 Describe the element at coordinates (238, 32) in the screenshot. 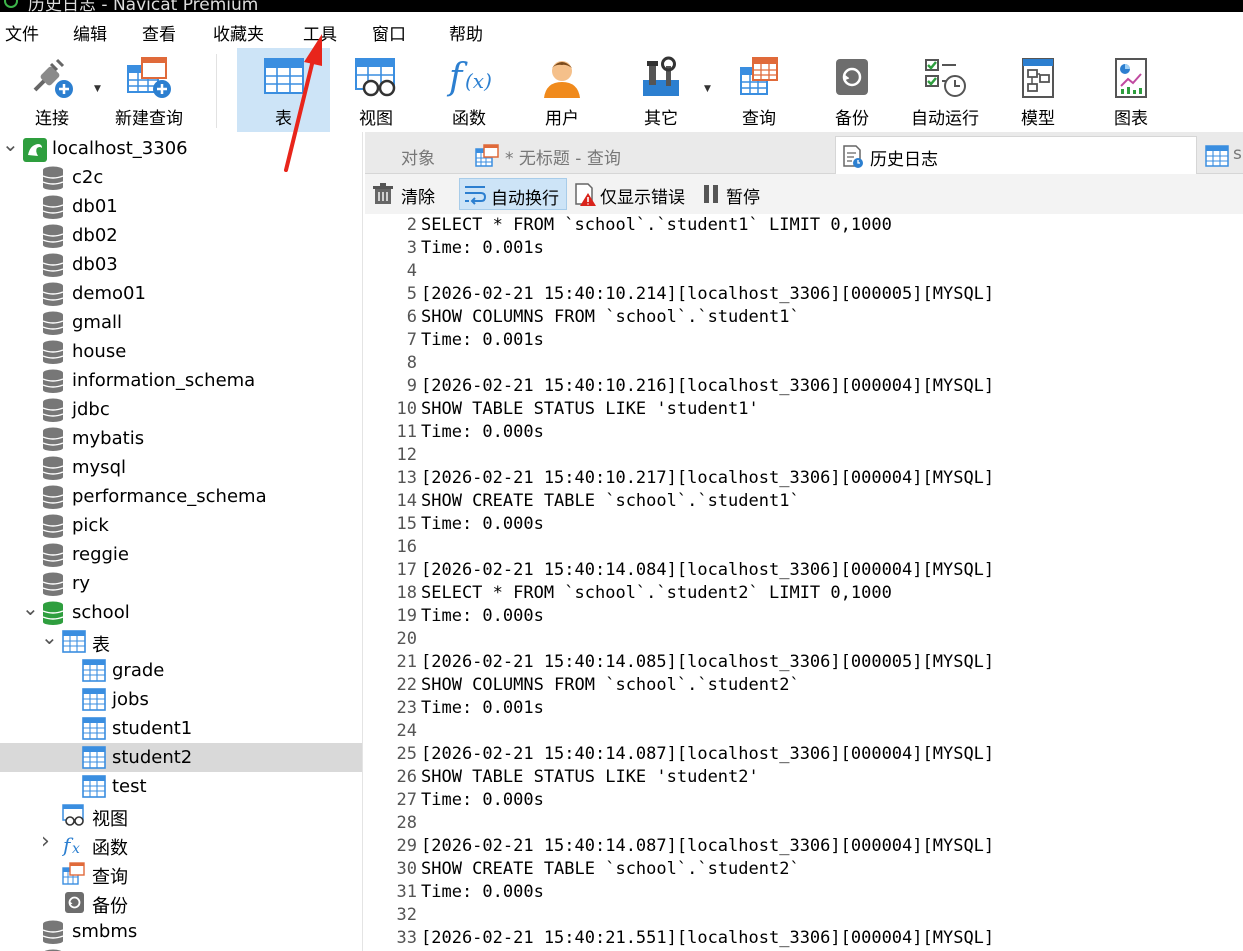

I see `menu-favorites: 收藏夹` at that location.